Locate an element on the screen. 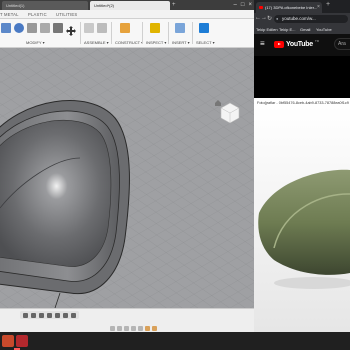  measure-icon is located at coordinates (155, 28).